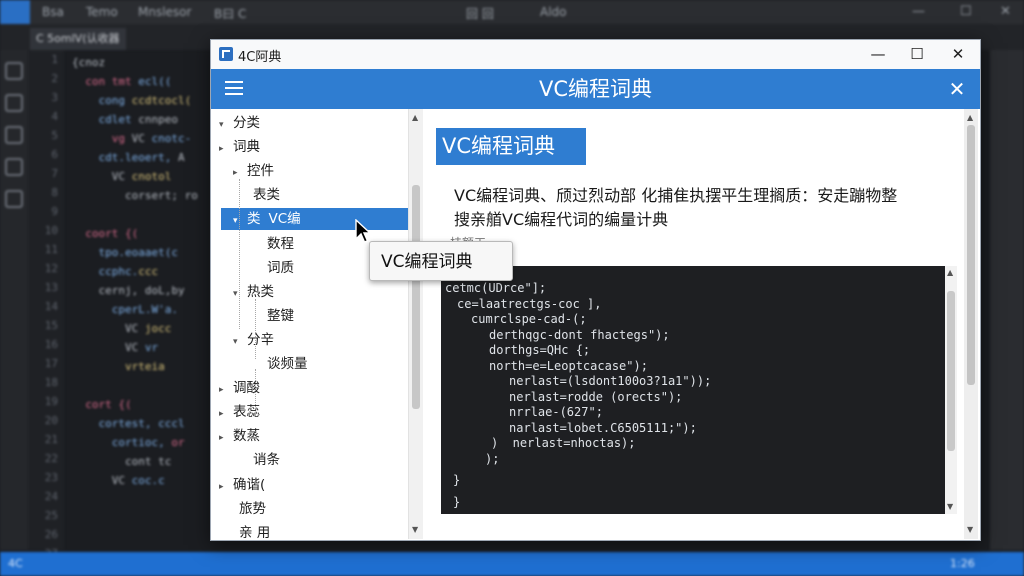  I want to click on tree-item-label: 热类, so click(260, 291).